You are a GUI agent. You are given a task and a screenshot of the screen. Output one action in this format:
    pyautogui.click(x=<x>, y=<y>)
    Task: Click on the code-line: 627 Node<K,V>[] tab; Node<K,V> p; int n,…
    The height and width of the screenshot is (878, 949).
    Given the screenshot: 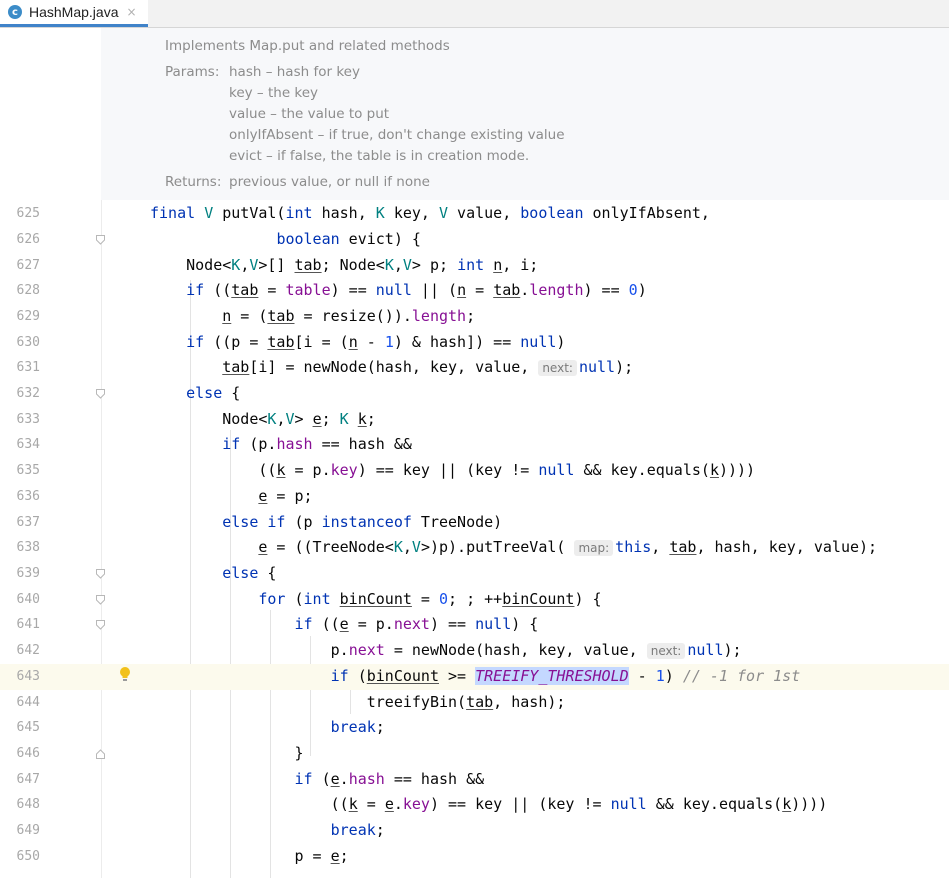 What is the action you would take?
    pyautogui.click(x=277, y=265)
    